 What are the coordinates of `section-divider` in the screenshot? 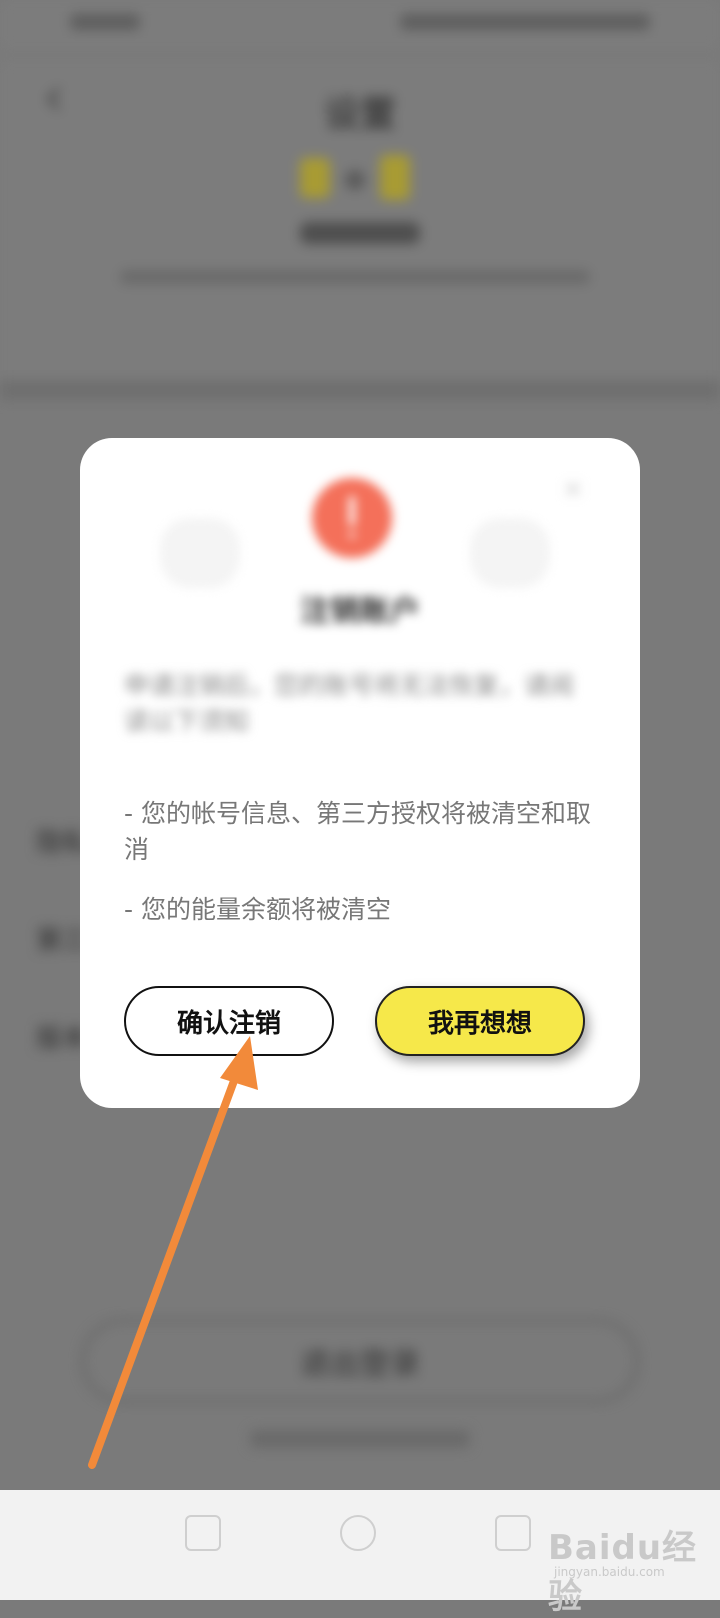 It's located at (360, 390).